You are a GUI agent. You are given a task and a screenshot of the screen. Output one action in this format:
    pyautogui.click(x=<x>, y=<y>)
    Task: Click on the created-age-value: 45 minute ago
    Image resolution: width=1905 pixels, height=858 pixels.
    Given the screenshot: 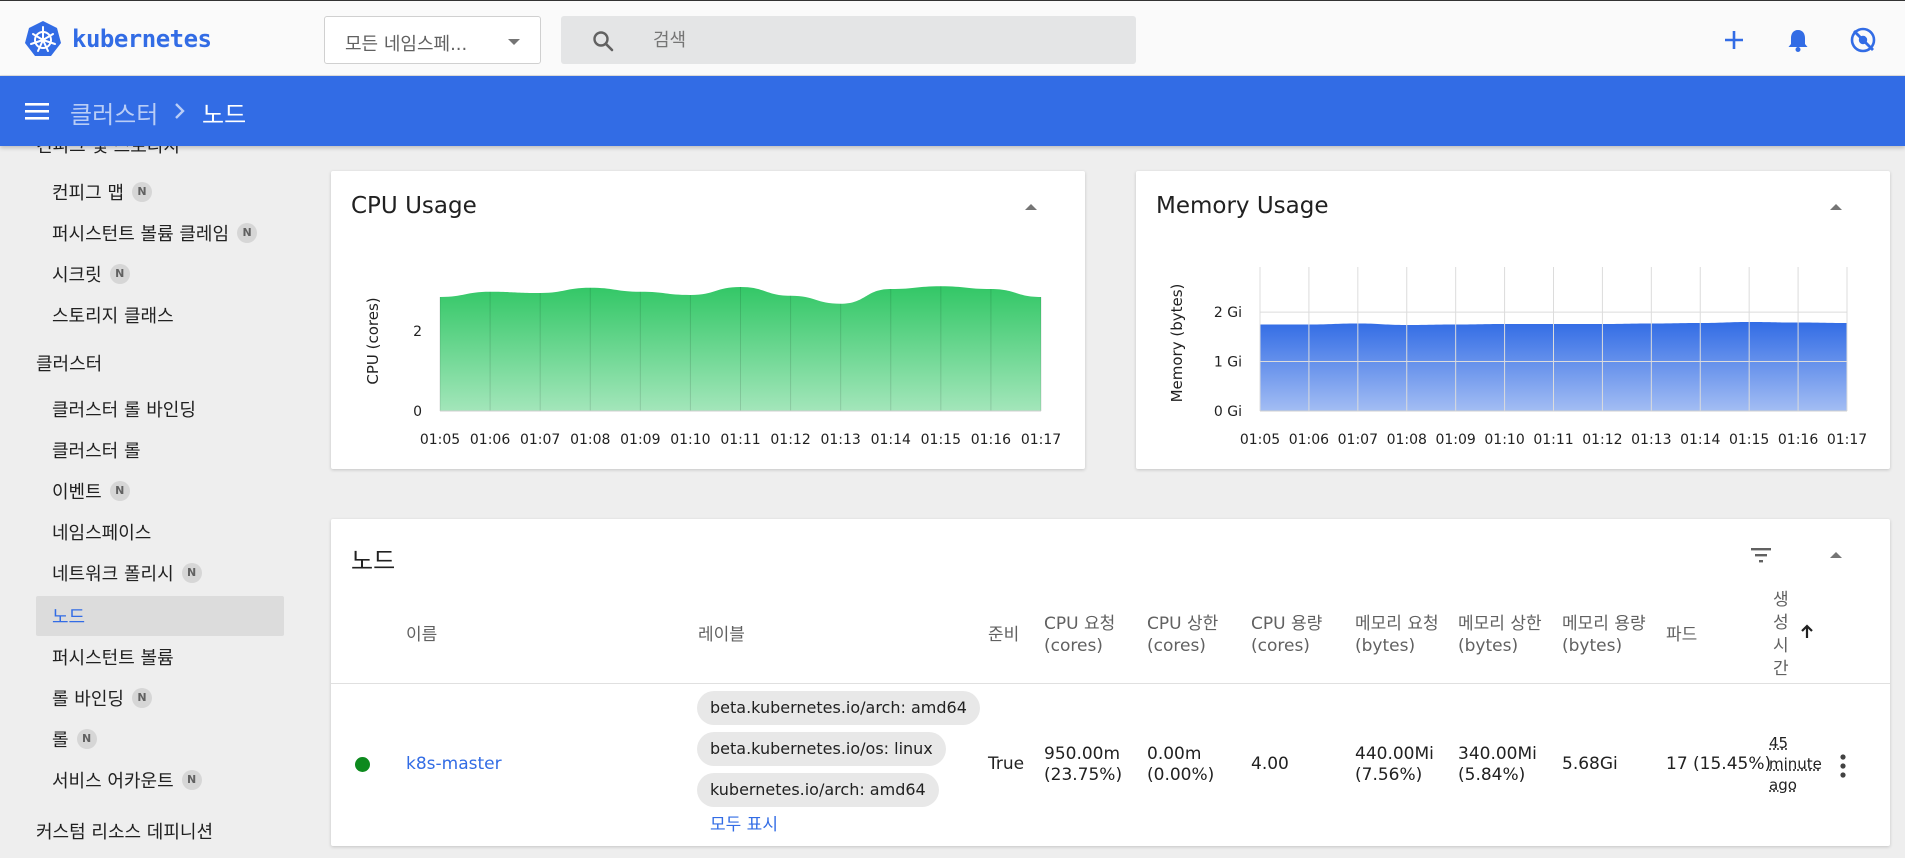 What is the action you would take?
    pyautogui.click(x=1795, y=764)
    